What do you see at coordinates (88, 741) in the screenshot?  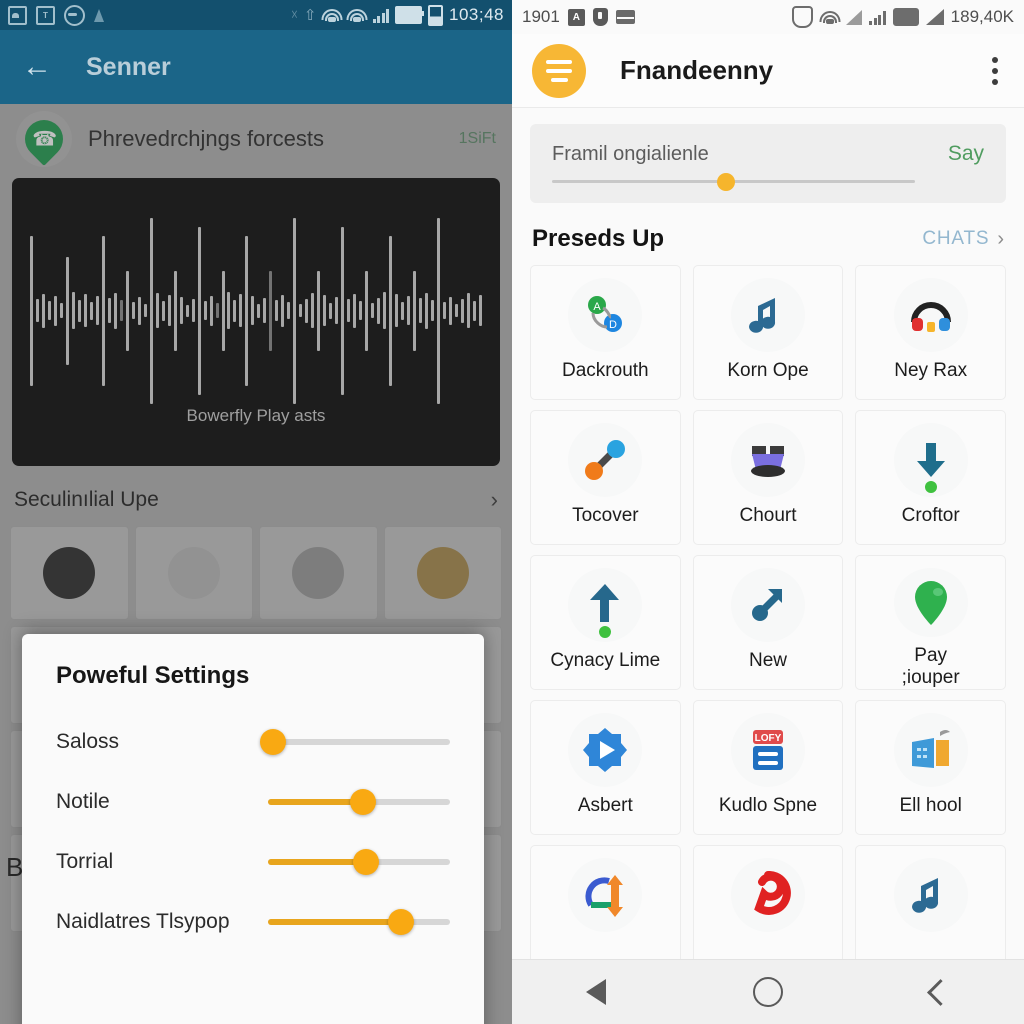 I see `dialog-slider-label: Saloss` at bounding box center [88, 741].